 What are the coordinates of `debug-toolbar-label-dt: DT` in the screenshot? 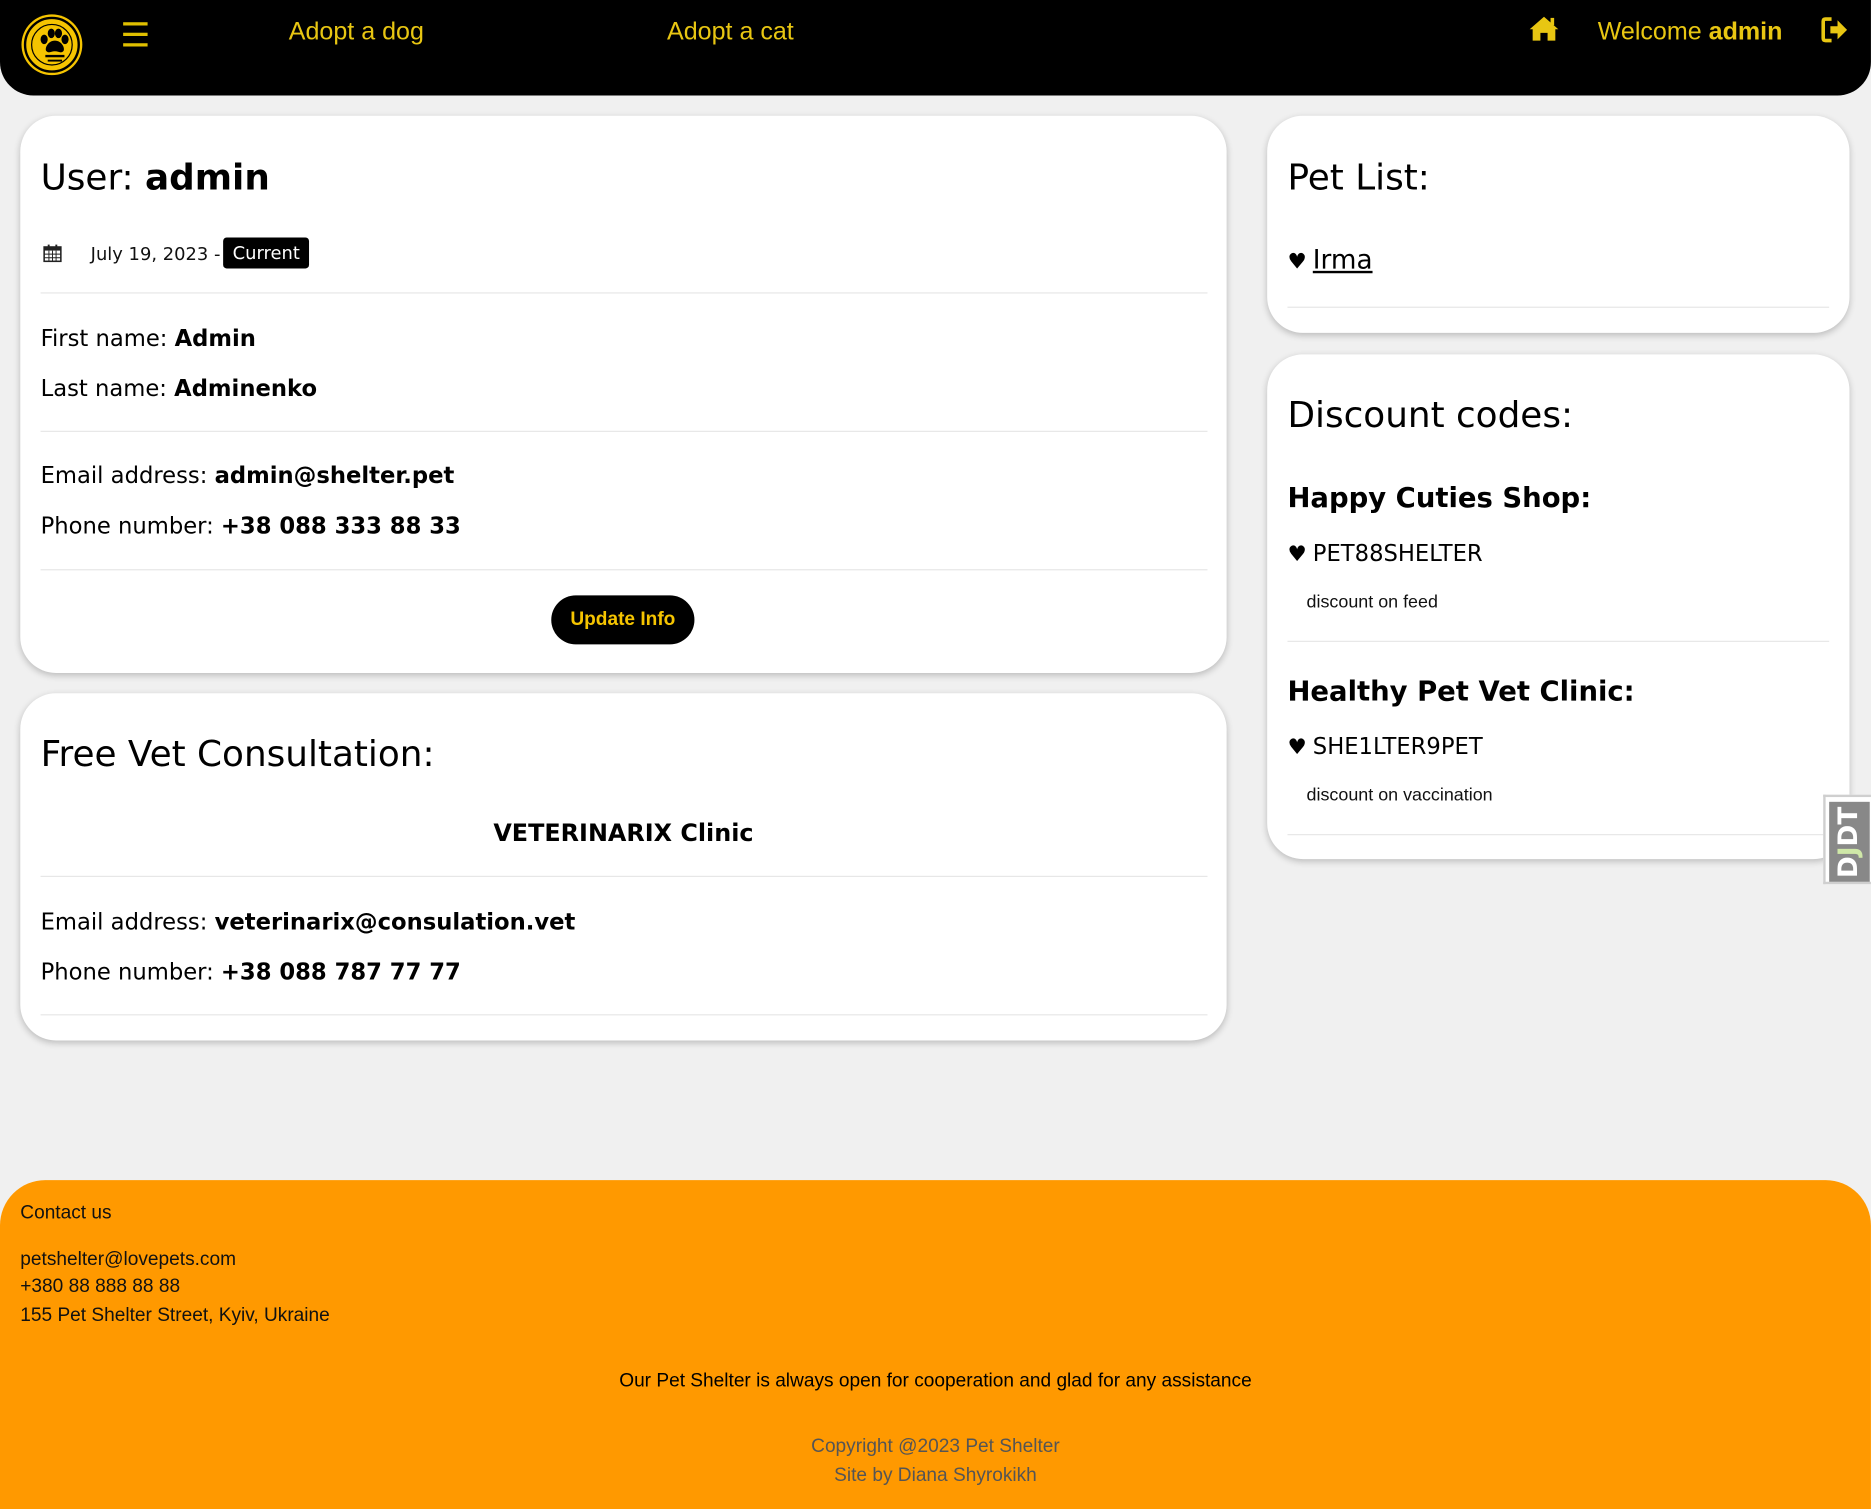 It's located at (1849, 826).